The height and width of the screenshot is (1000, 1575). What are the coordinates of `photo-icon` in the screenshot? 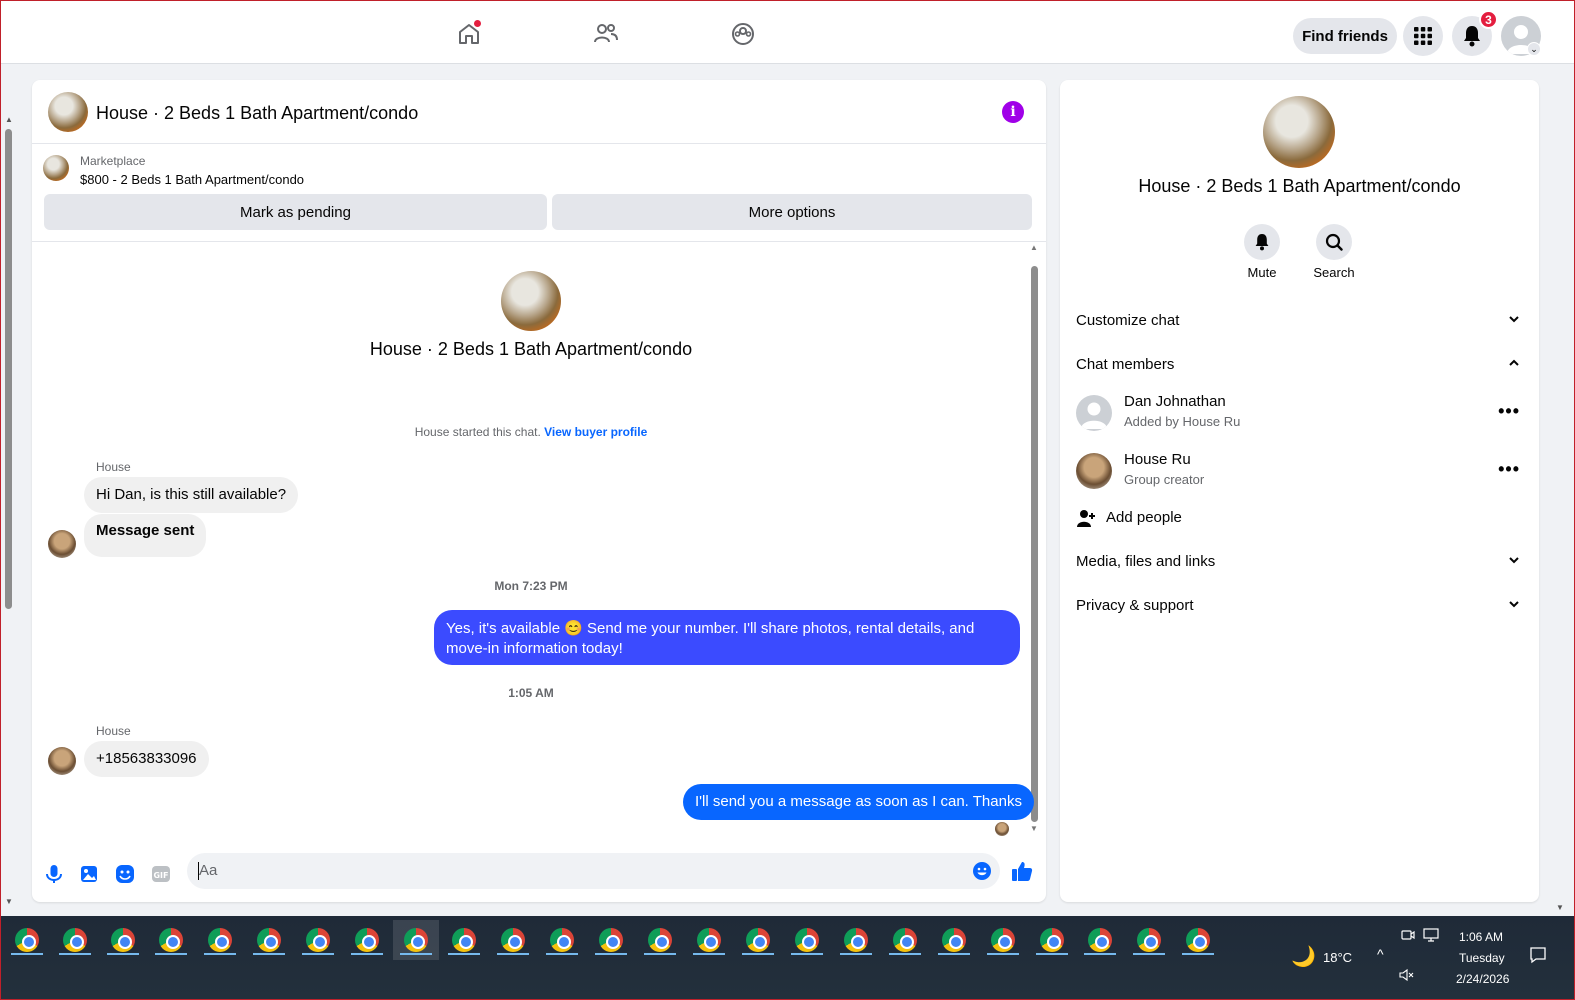 It's located at (89, 874).